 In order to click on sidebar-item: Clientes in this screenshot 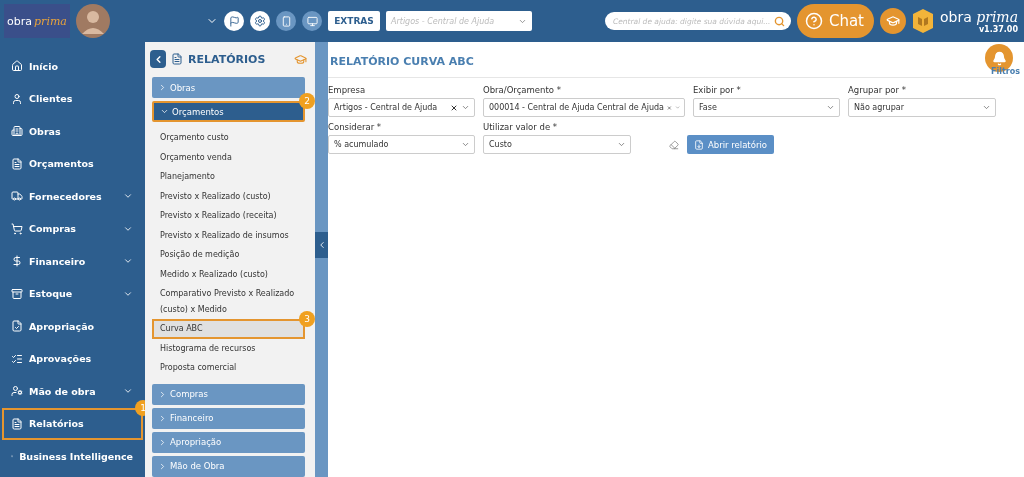, I will do `click(72, 98)`.